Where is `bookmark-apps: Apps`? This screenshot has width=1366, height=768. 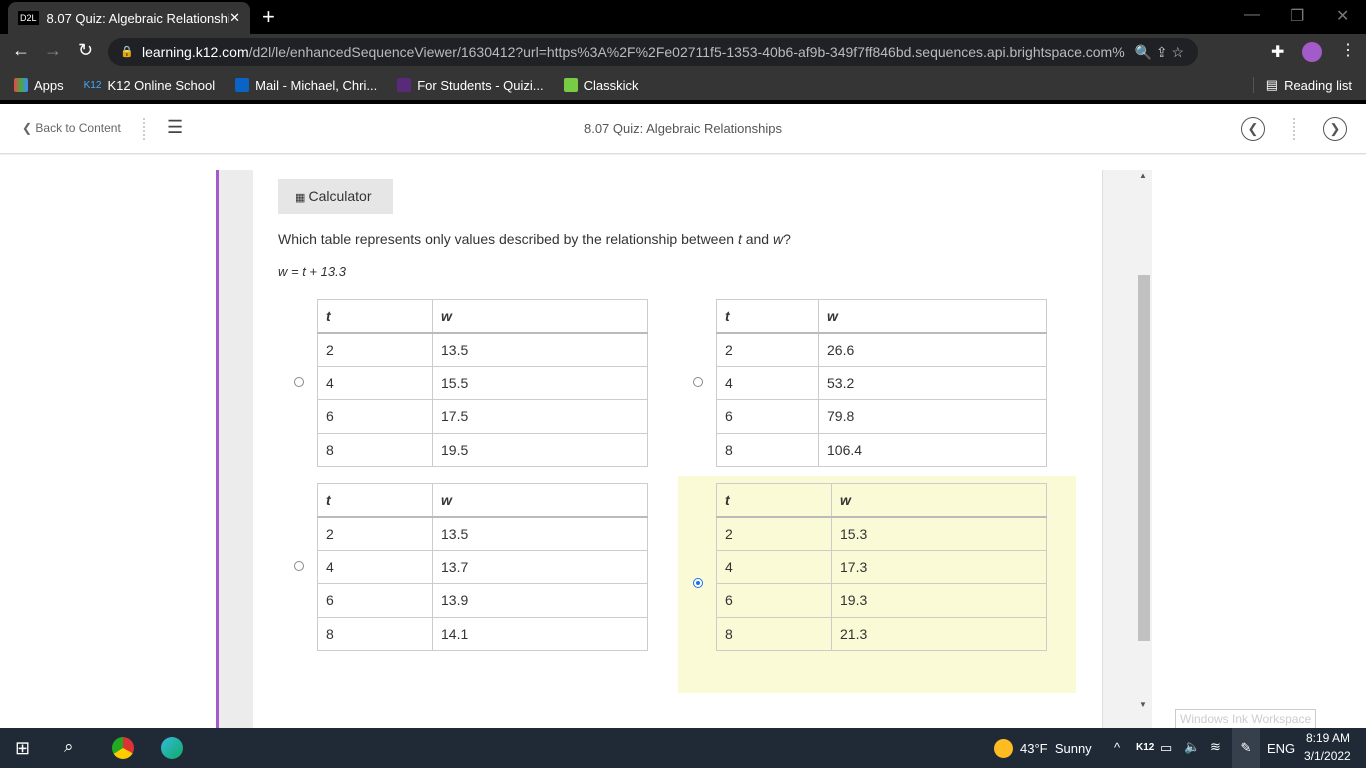 bookmark-apps: Apps is located at coordinates (39, 85).